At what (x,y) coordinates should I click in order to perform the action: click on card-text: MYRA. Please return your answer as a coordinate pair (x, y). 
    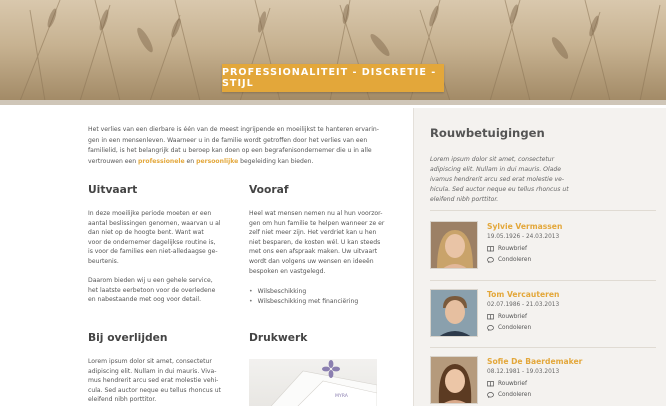
    Looking at the image, I should click on (342, 396).